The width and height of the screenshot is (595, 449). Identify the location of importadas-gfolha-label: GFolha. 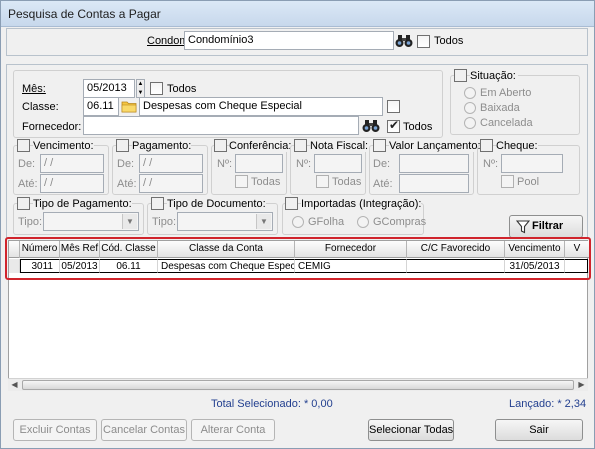
(326, 222).